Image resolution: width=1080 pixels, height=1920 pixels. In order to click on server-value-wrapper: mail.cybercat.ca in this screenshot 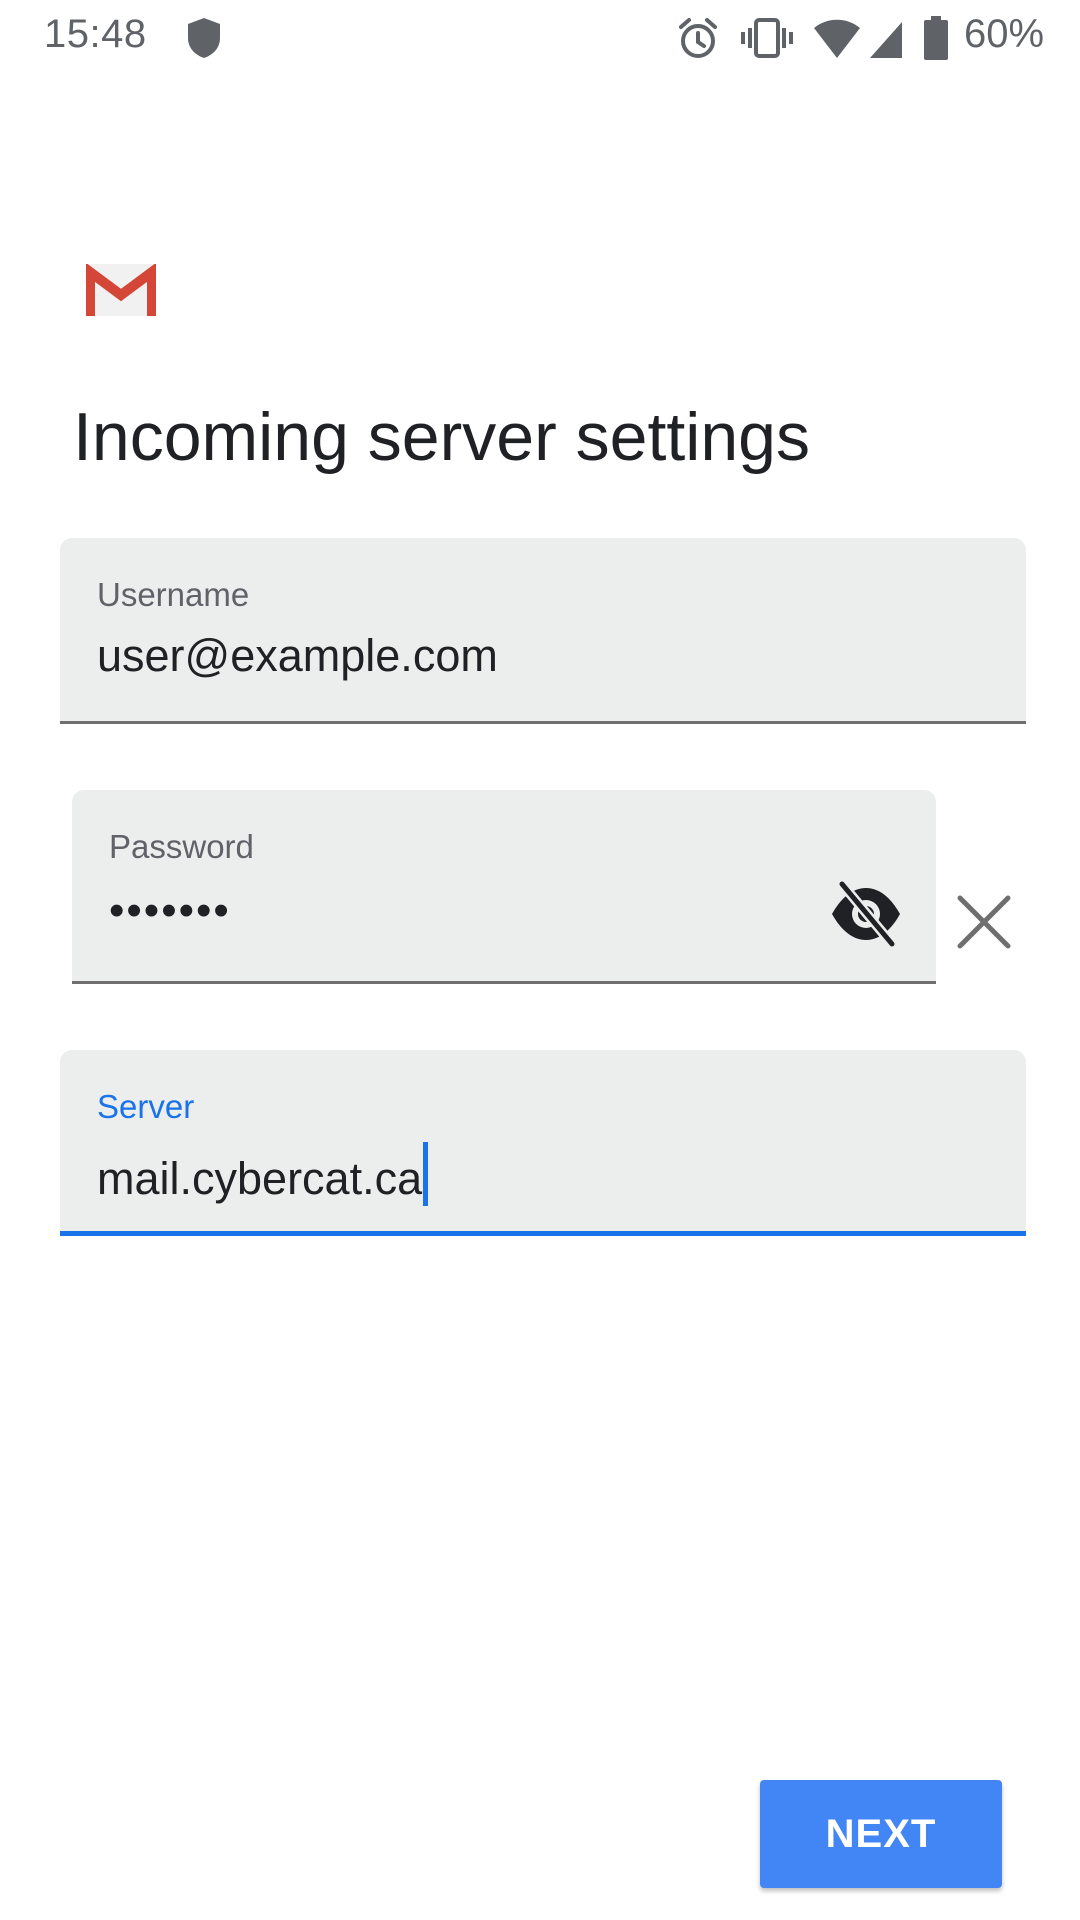, I will do `click(263, 1174)`.